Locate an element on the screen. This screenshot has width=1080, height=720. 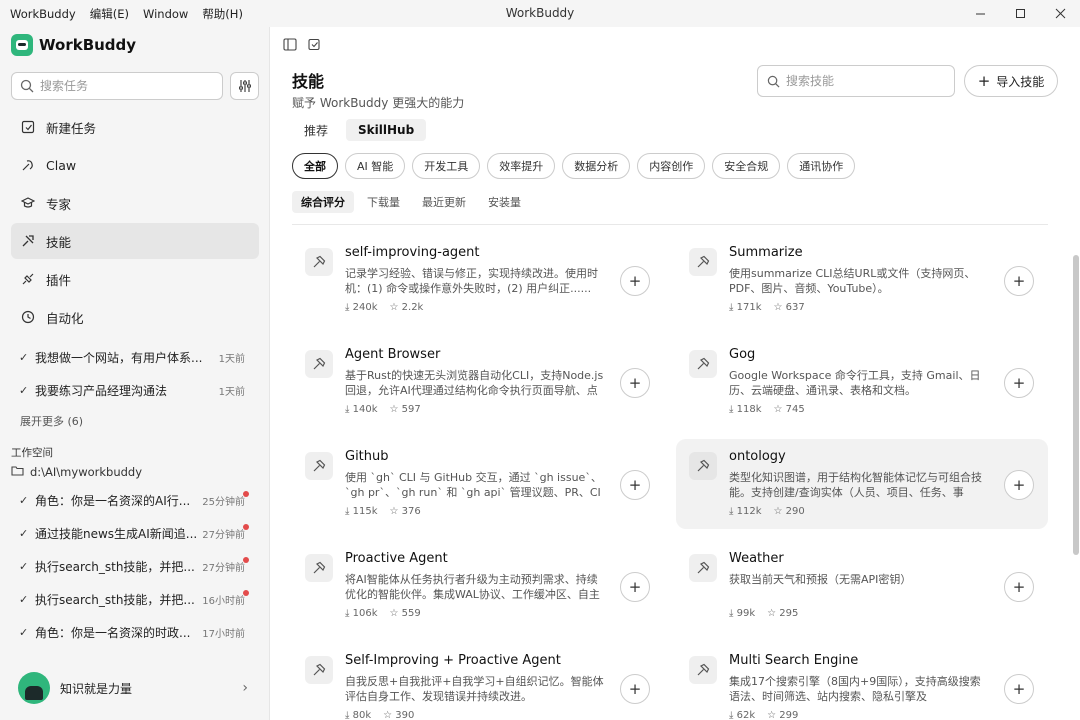
skill-stats: ⤓ 106k ☆ 559 is located at coordinates (383, 613).